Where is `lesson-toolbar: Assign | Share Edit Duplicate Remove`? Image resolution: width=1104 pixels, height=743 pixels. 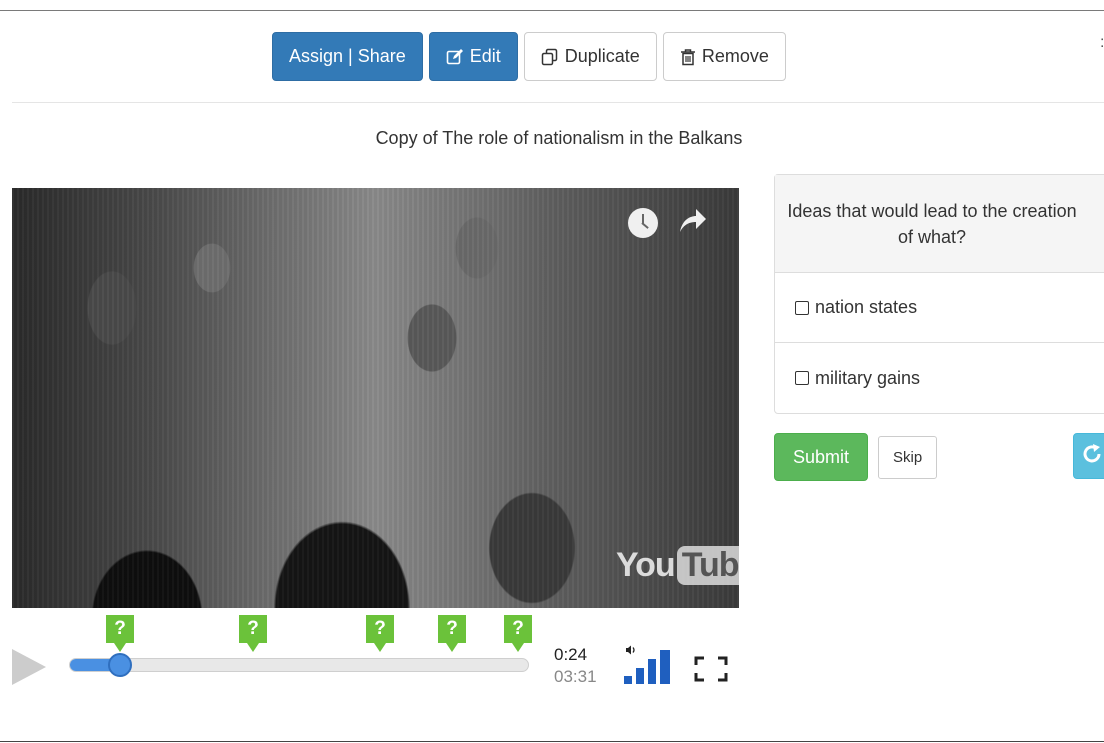
lesson-toolbar: Assign | Share Edit Duplicate Remove is located at coordinates (529, 56).